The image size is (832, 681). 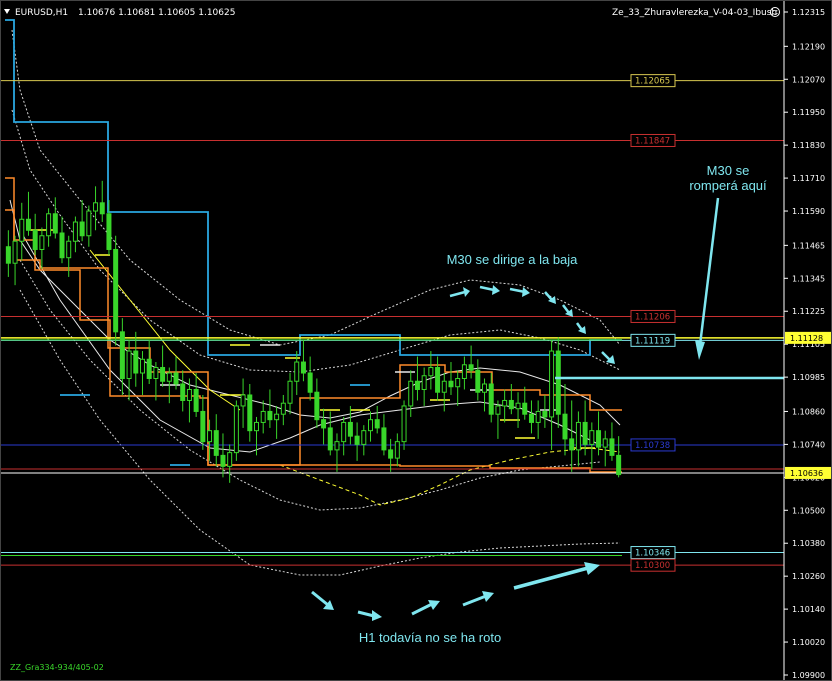 What do you see at coordinates (808, 112) in the screenshot?
I see `y-tick-label: 1.11950` at bounding box center [808, 112].